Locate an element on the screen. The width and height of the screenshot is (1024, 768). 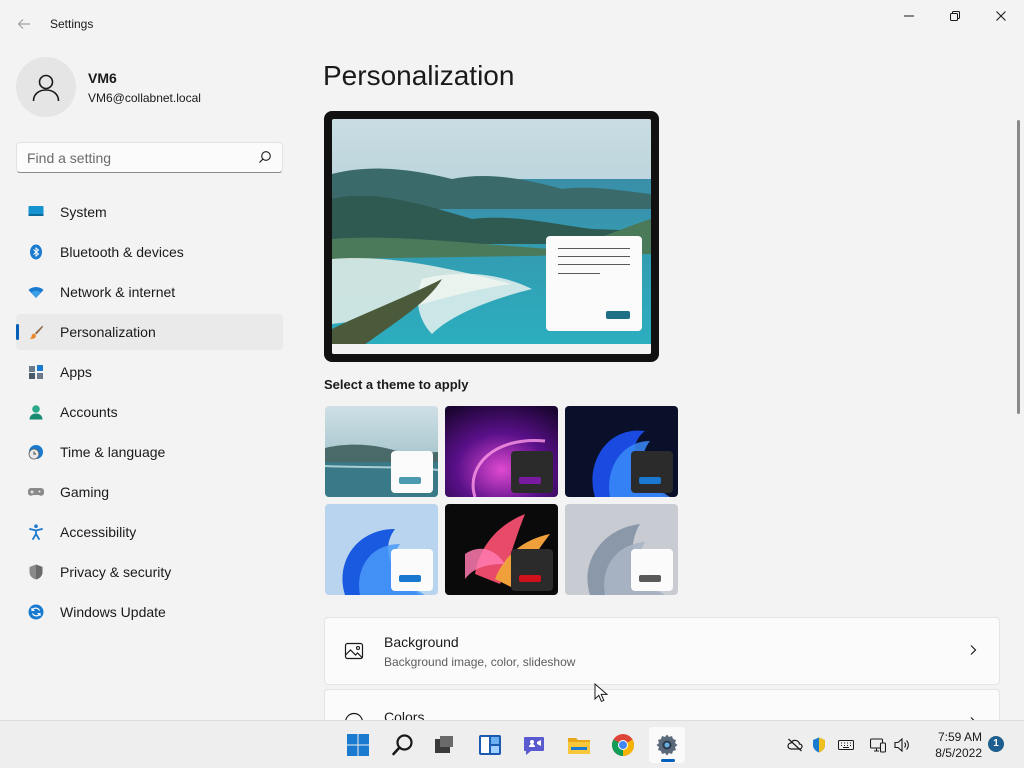
search-input is located at coordinates (127, 157).